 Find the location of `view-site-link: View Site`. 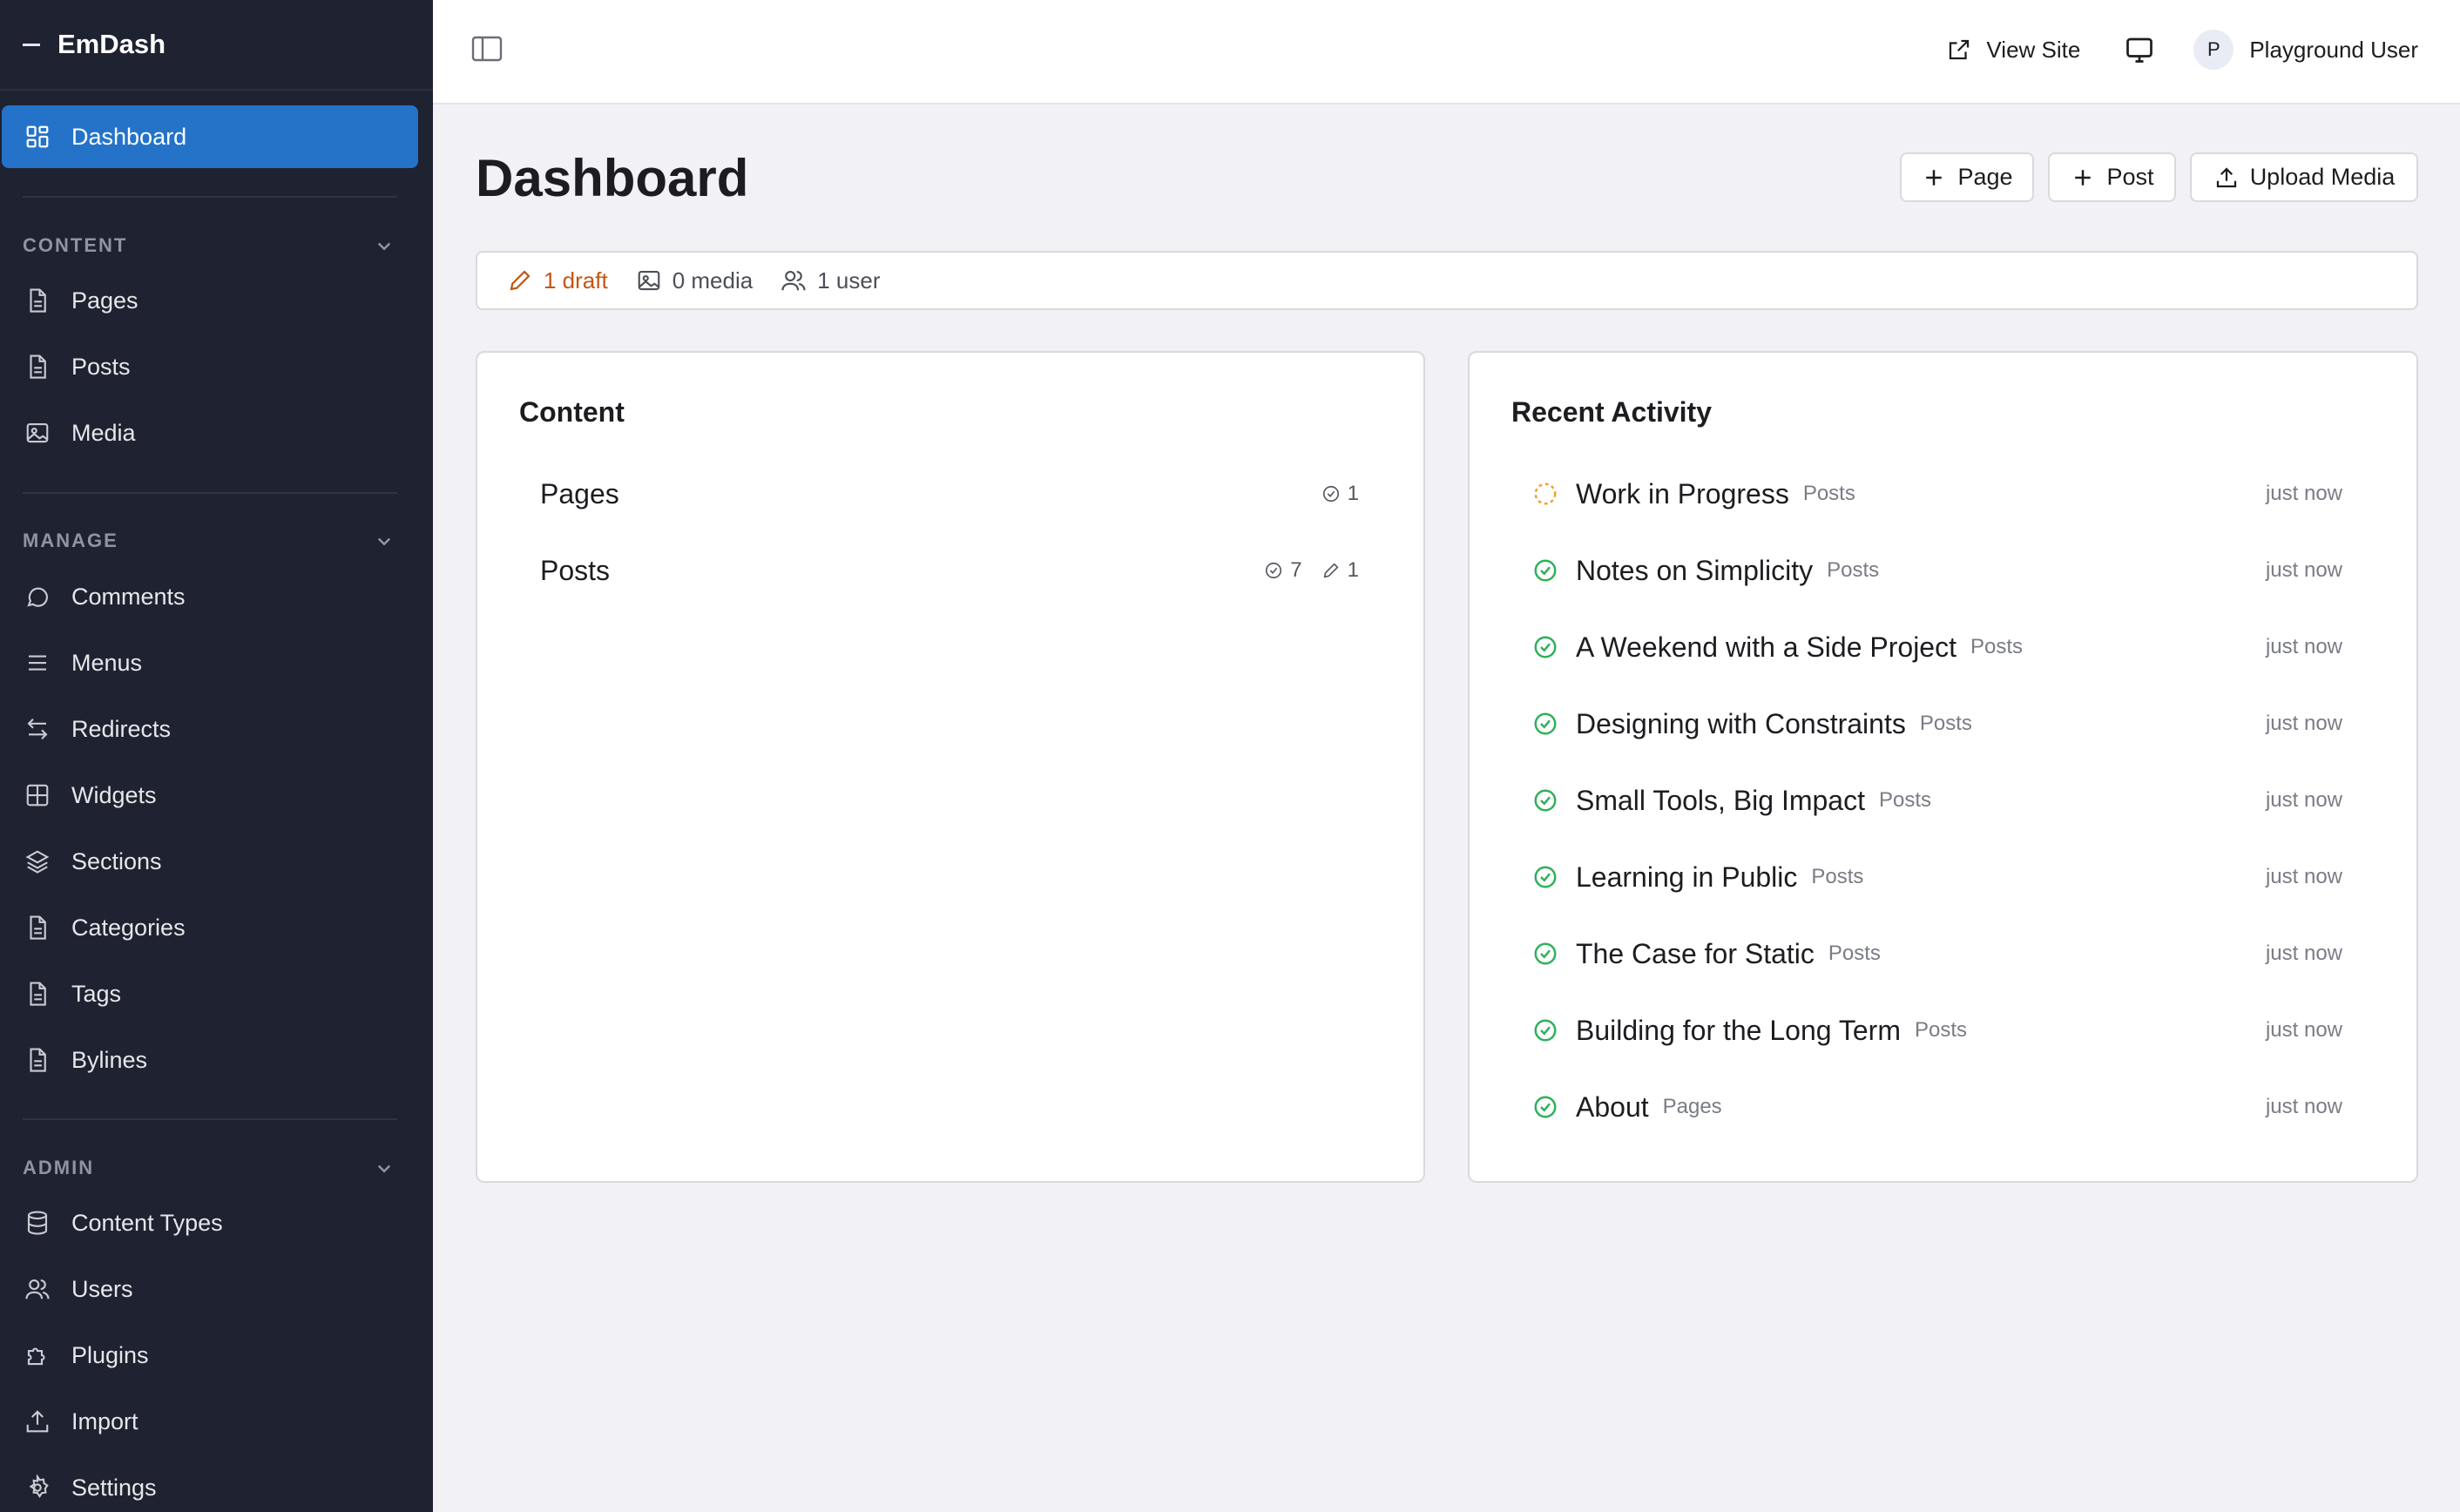

view-site-link: View Site is located at coordinates (2013, 50).